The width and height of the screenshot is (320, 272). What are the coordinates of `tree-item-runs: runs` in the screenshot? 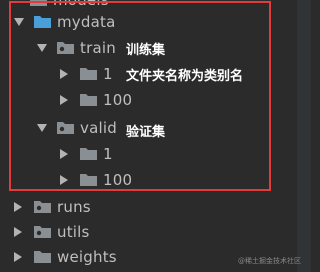 It's located at (52, 207).